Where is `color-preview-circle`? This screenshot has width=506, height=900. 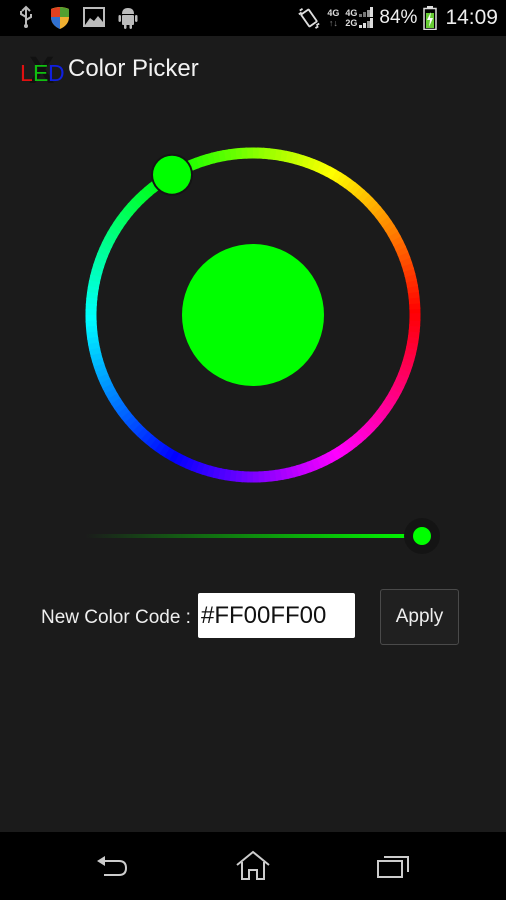
color-preview-circle is located at coordinates (253, 315).